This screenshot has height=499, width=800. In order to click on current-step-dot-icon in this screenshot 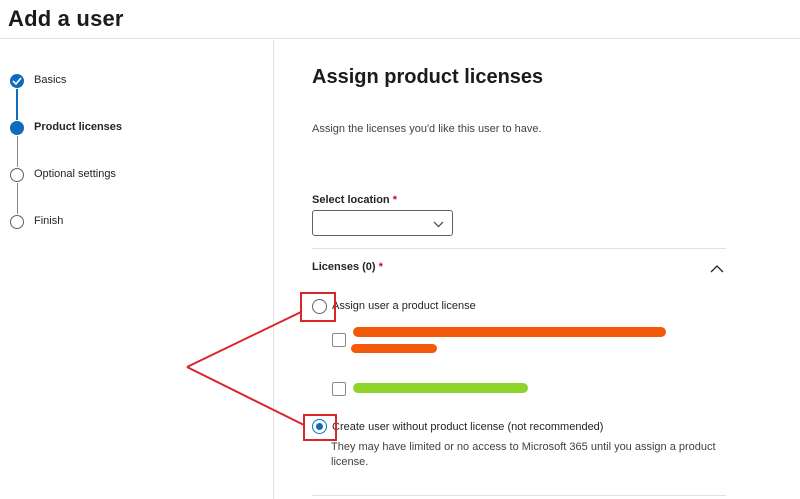, I will do `click(17, 128)`.